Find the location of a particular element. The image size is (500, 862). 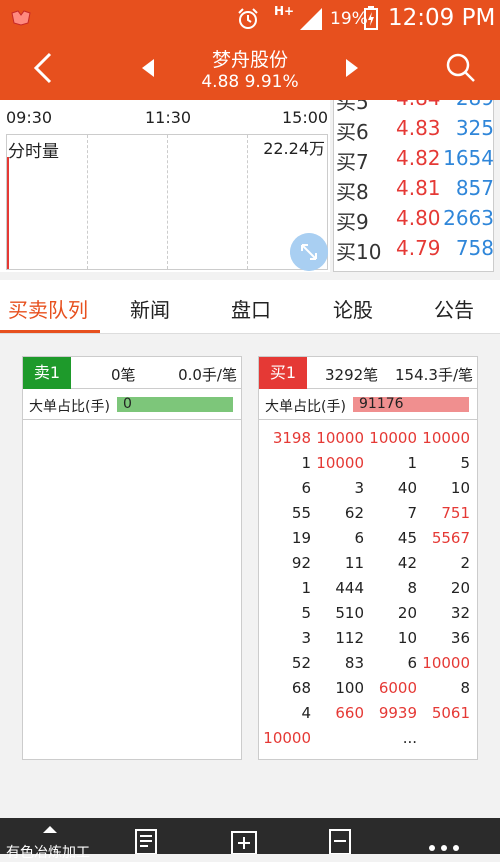

volume-chart: 09:30 11:30 15:00 分时量 22.24万 is located at coordinates (165, 186).